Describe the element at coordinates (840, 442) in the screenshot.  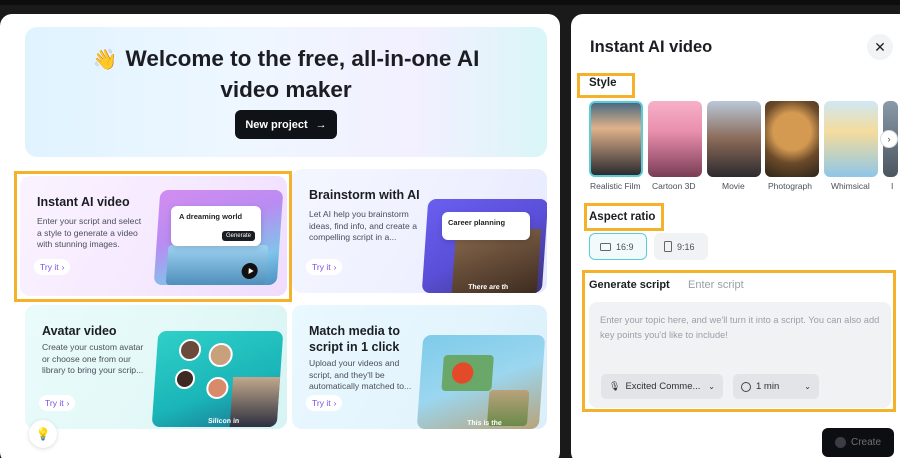
I see `spark-icon` at that location.